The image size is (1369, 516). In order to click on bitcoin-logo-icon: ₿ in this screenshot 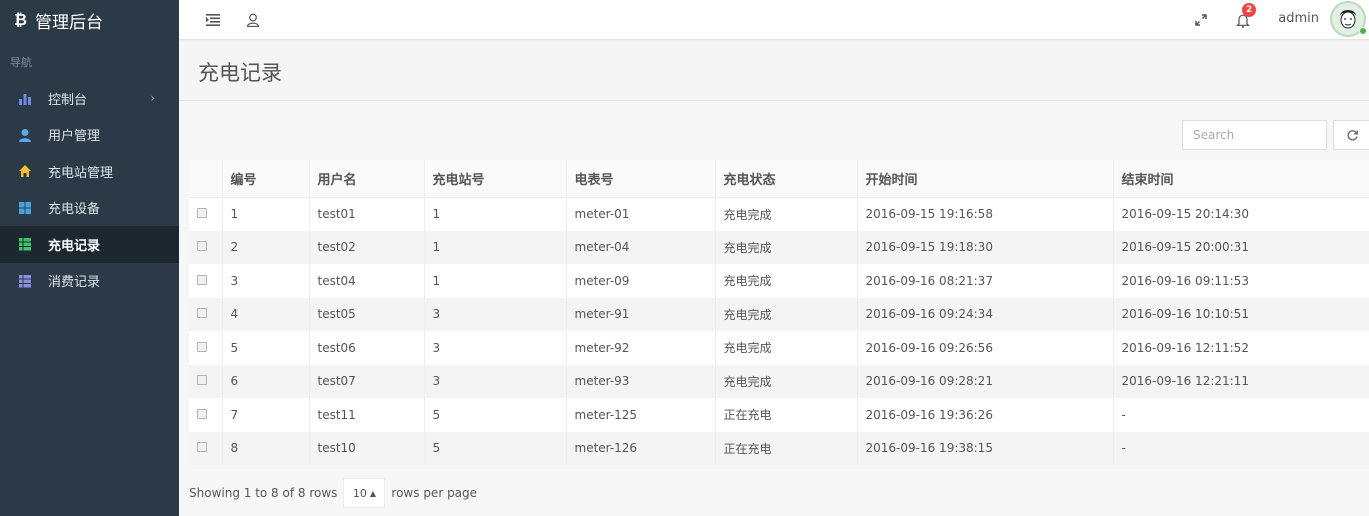, I will do `click(21, 19)`.